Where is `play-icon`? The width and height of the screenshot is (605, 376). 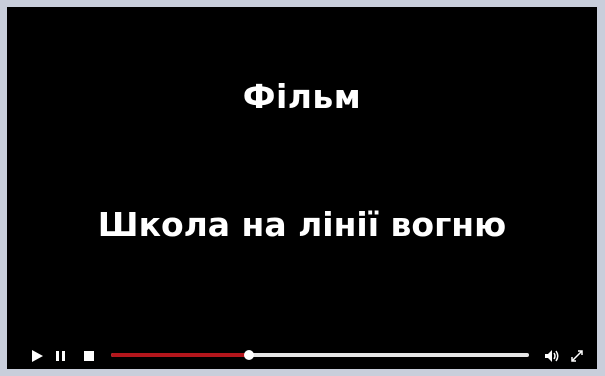
play-icon is located at coordinates (37, 356).